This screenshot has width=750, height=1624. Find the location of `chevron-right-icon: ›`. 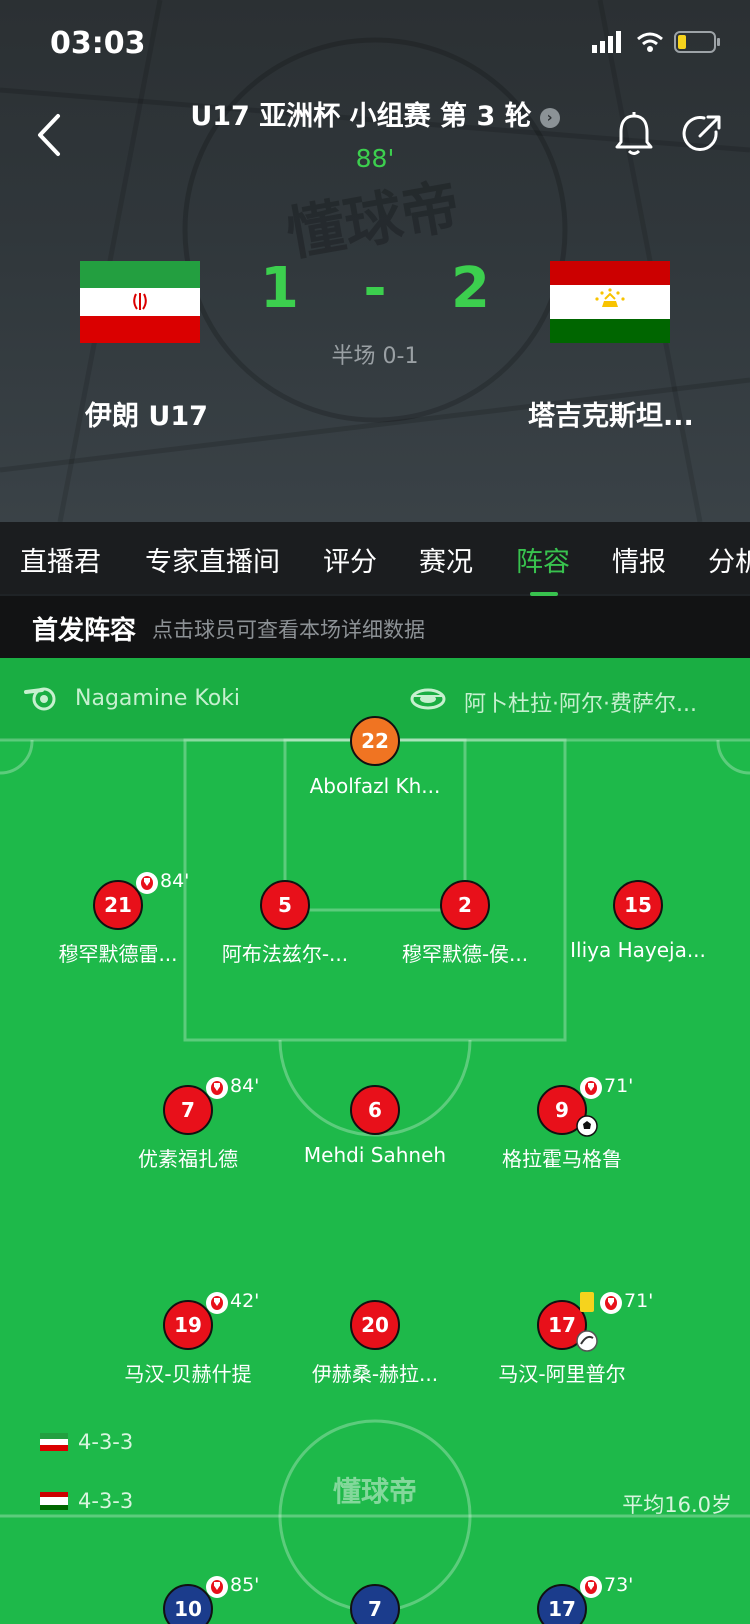

chevron-right-icon: › is located at coordinates (549, 117).